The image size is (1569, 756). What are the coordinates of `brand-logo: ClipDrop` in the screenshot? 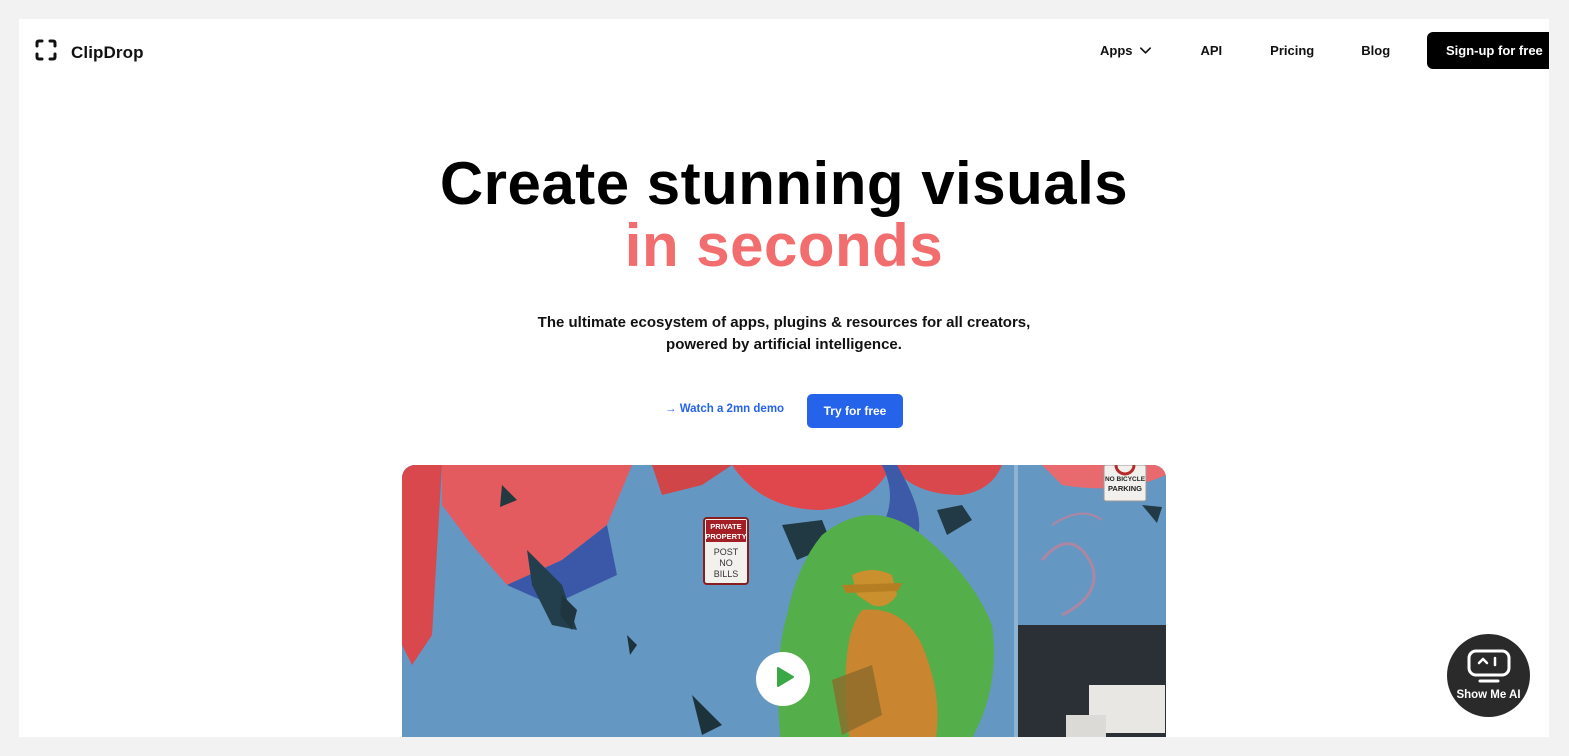 It's located at (89, 52).